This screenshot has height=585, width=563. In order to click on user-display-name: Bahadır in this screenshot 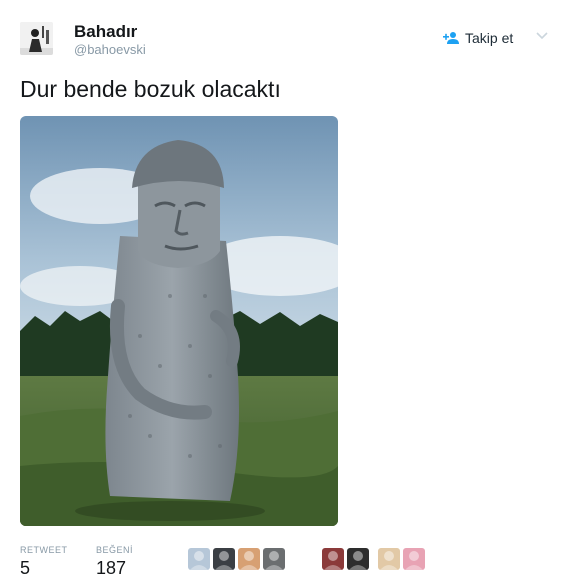, I will do `click(105, 32)`.